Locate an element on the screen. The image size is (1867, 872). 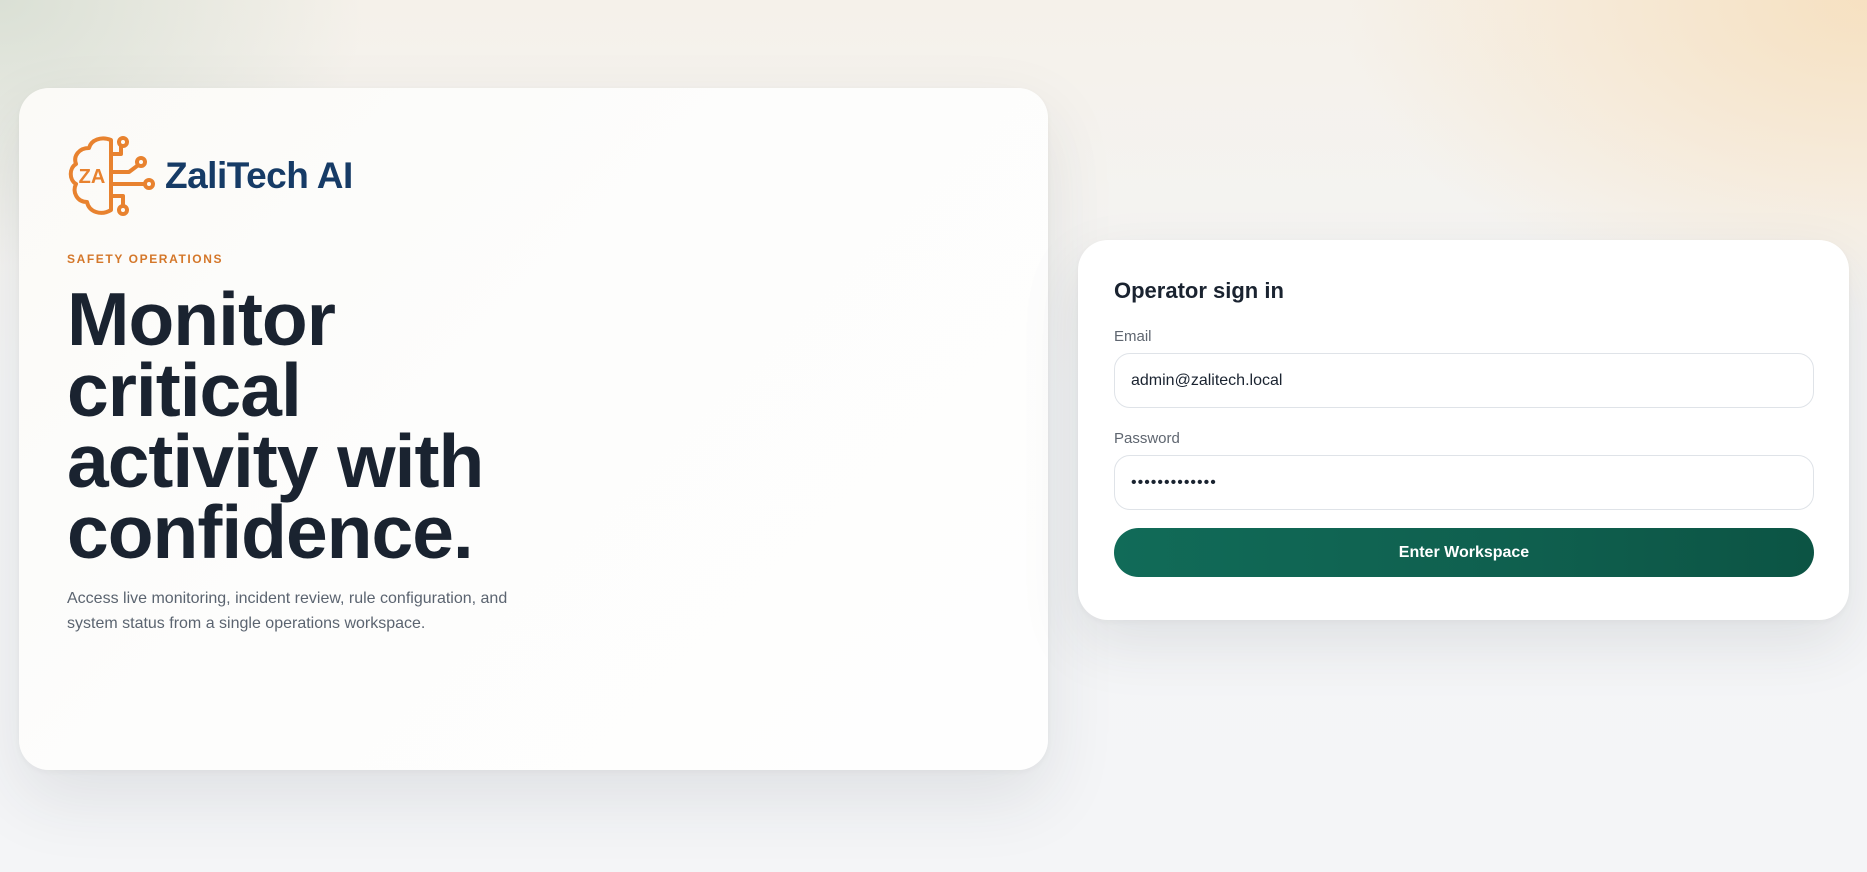
email-label: Email is located at coordinates (1133, 336).